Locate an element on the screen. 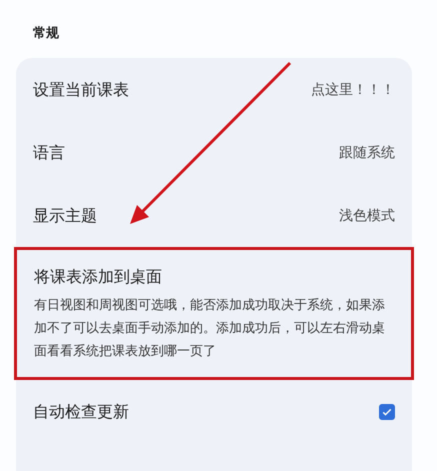  setting-label: 设置当前课表 is located at coordinates (81, 89).